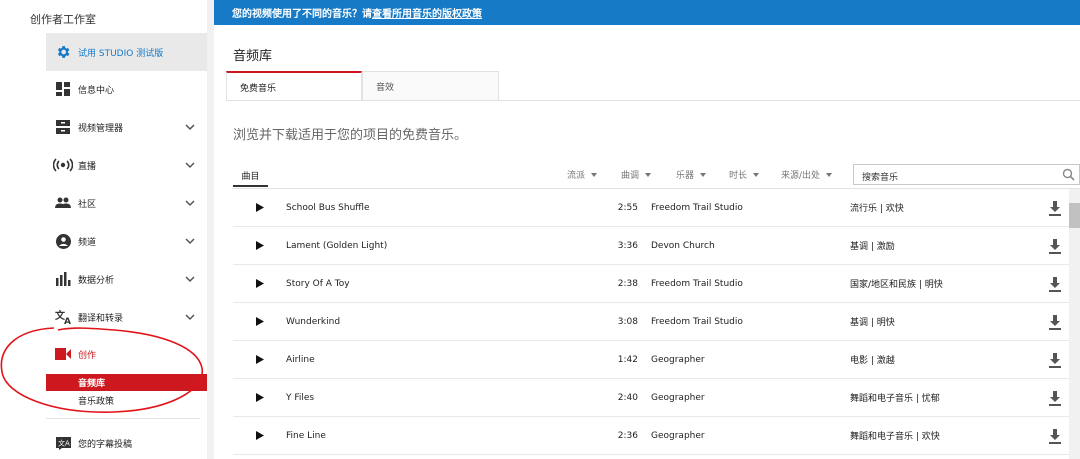  I want to click on layout-gap, so click(210, 229).